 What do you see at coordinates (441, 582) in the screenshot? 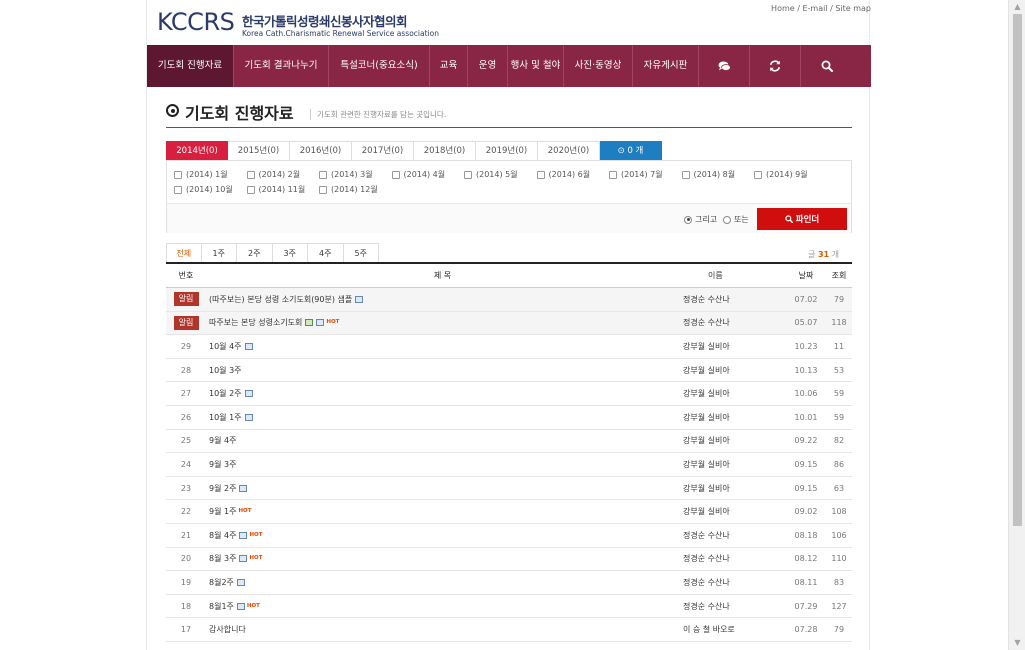
I see `post-title-cell: 8월2주` at bounding box center [441, 582].